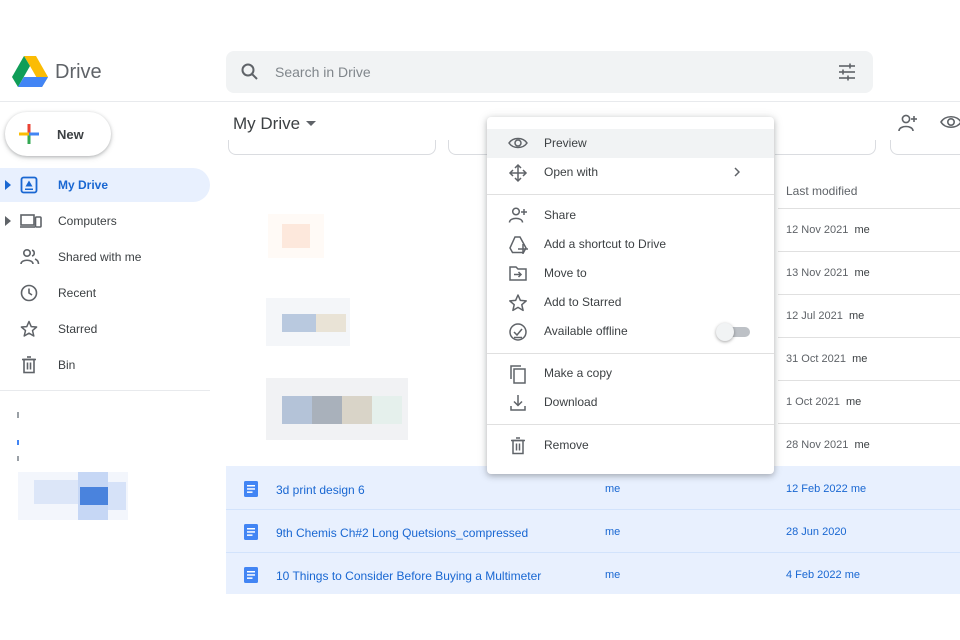 The image size is (960, 640). Describe the element at coordinates (18, 440) in the screenshot. I see `blurred-storage-info` at that location.